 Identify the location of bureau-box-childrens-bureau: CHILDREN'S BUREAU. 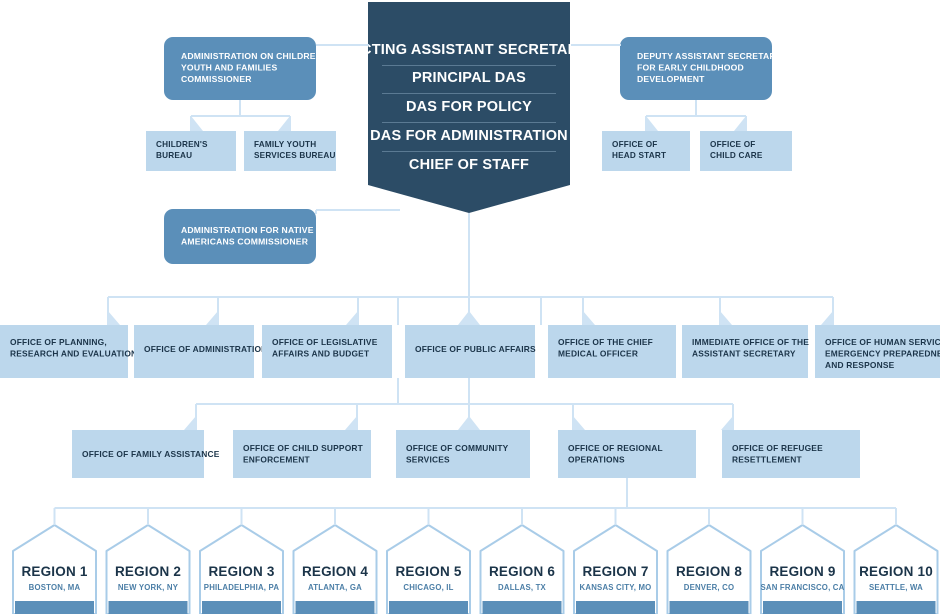
(191, 151).